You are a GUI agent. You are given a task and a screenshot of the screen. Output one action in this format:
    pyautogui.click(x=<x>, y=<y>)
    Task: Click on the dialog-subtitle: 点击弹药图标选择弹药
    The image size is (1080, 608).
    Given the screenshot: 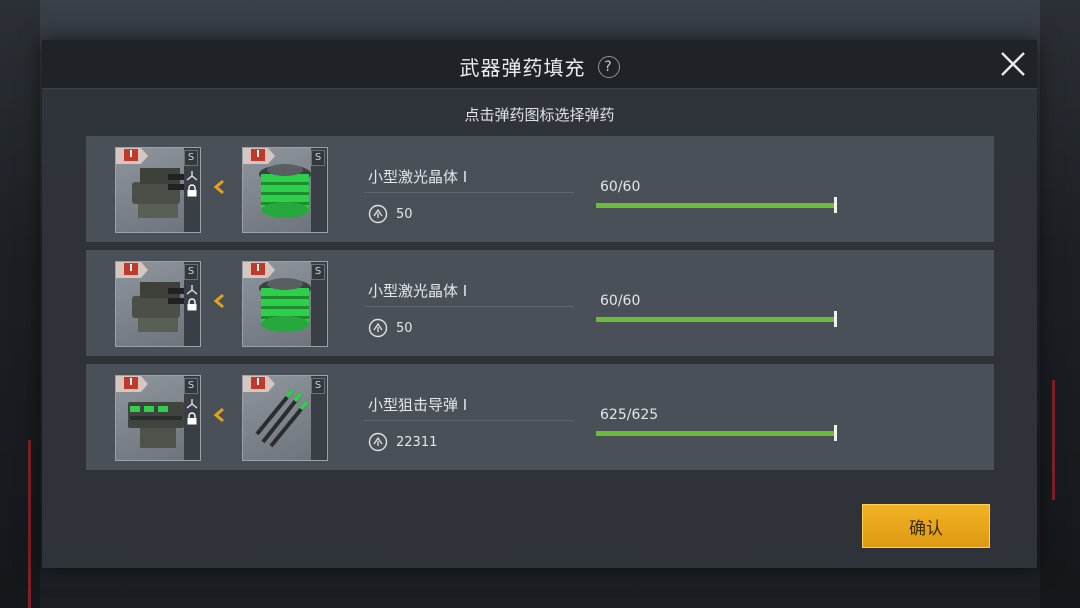 What is the action you would take?
    pyautogui.click(x=539, y=115)
    